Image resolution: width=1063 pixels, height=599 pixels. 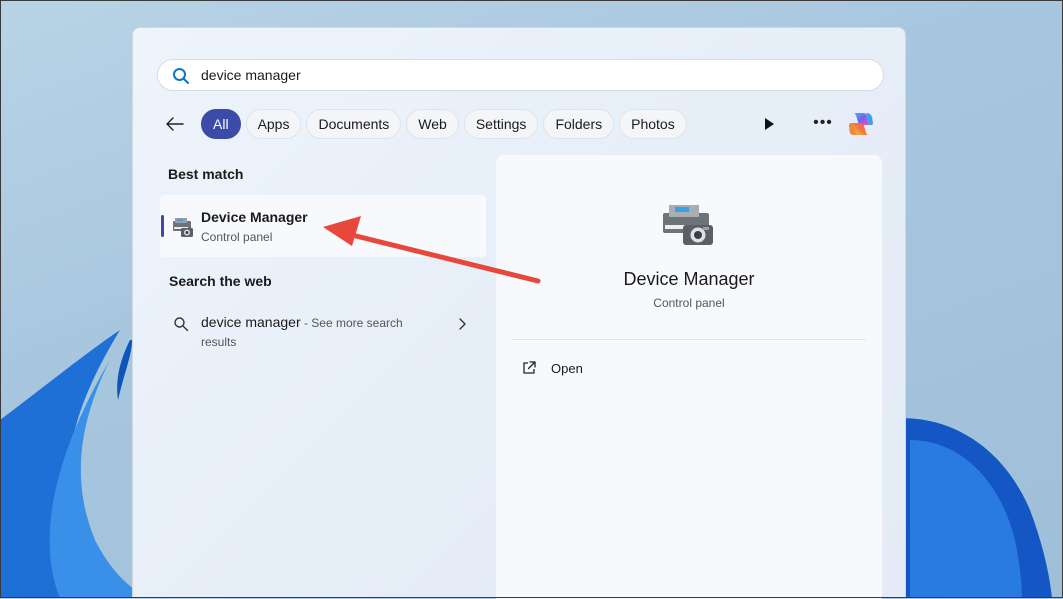 I want to click on best-match-heading: Best match, so click(x=206, y=174).